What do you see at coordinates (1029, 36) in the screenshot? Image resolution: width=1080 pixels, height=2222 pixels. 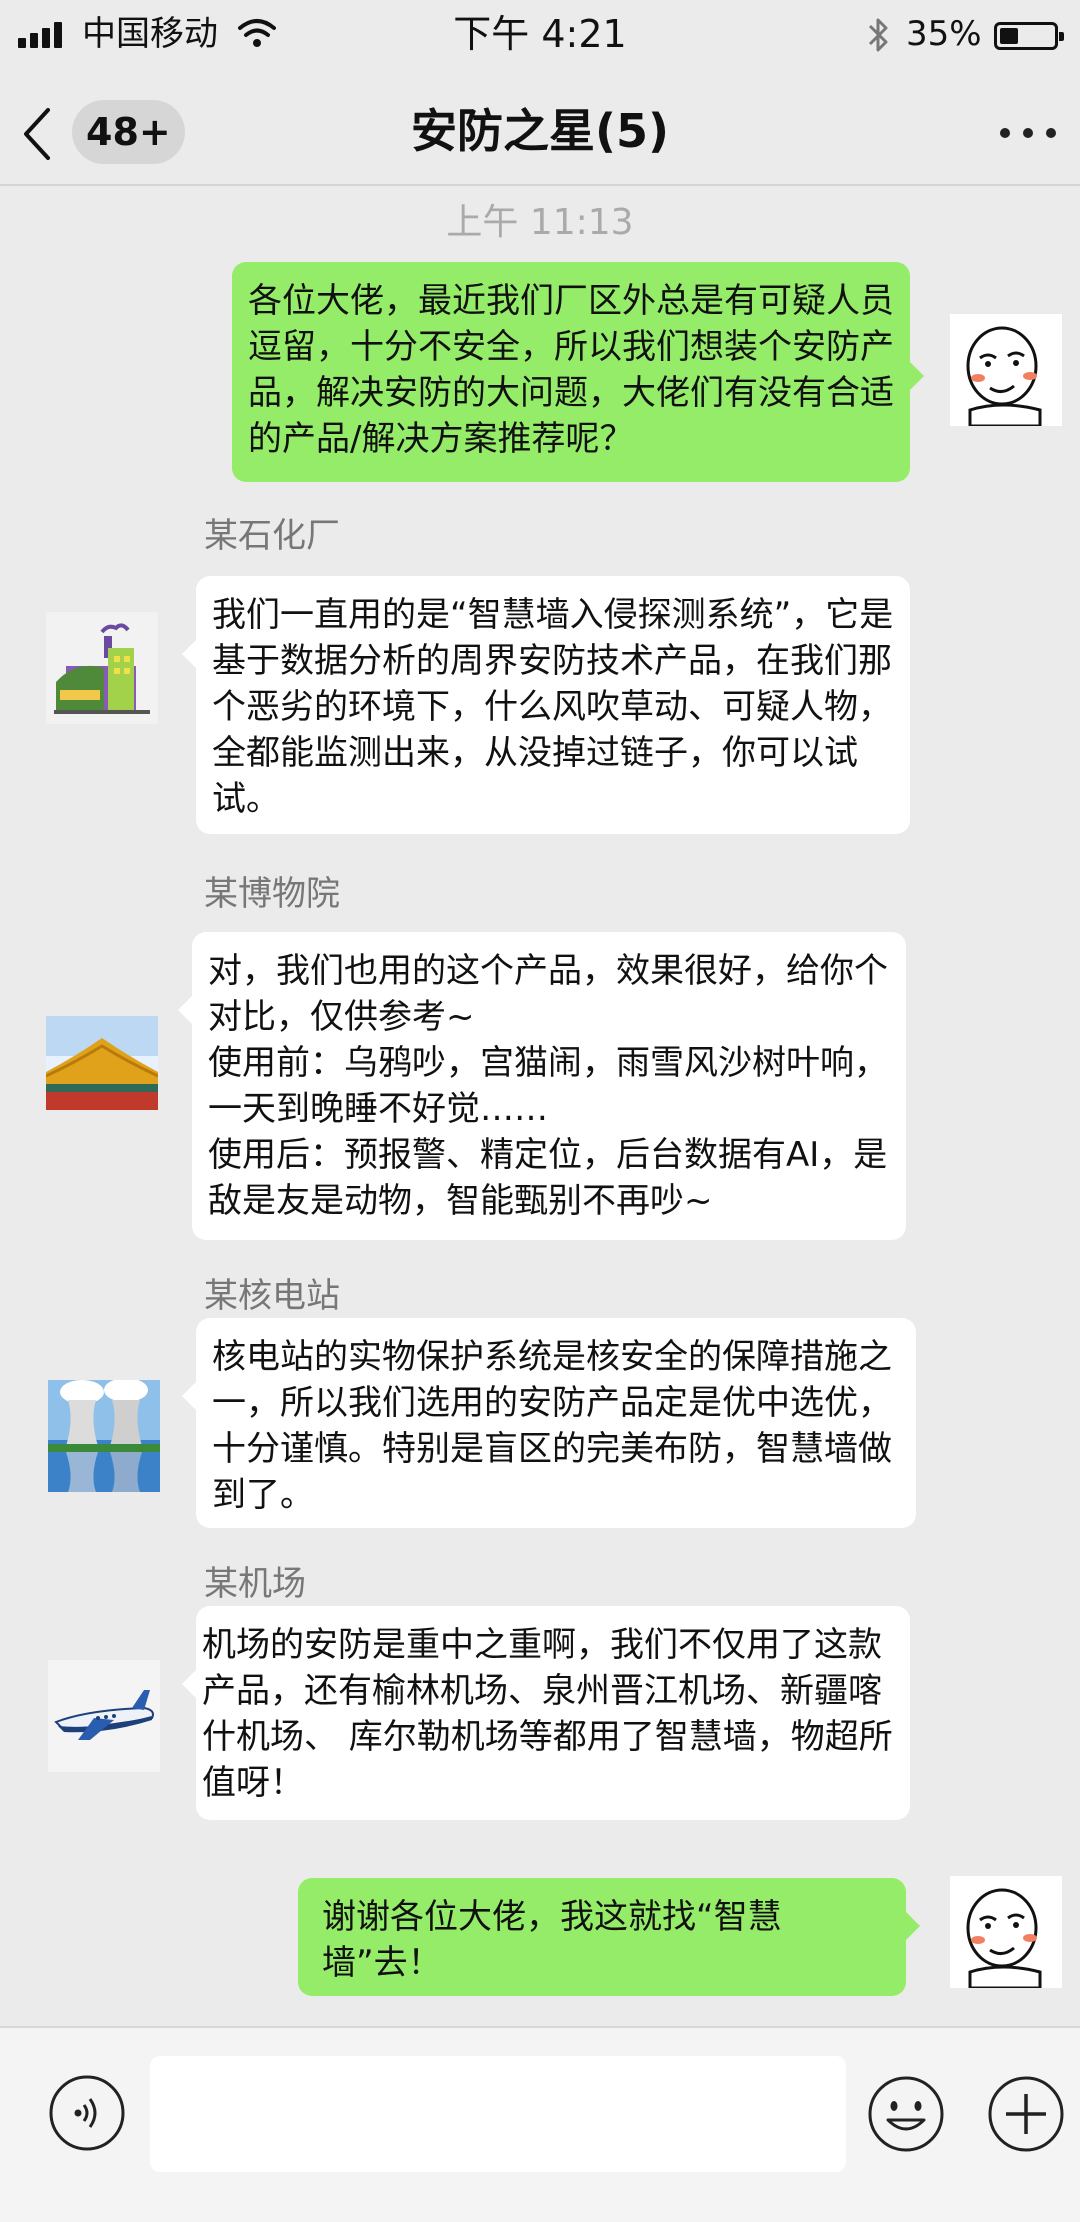 I see `battery-icon` at bounding box center [1029, 36].